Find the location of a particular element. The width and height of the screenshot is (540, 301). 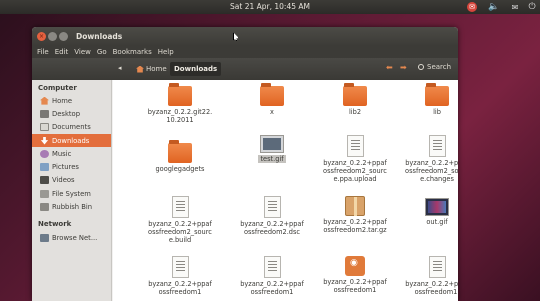

file-item: byzanz_0.2.2+ppafossfreedom2.tar.gz is located at coordinates (355, 215).